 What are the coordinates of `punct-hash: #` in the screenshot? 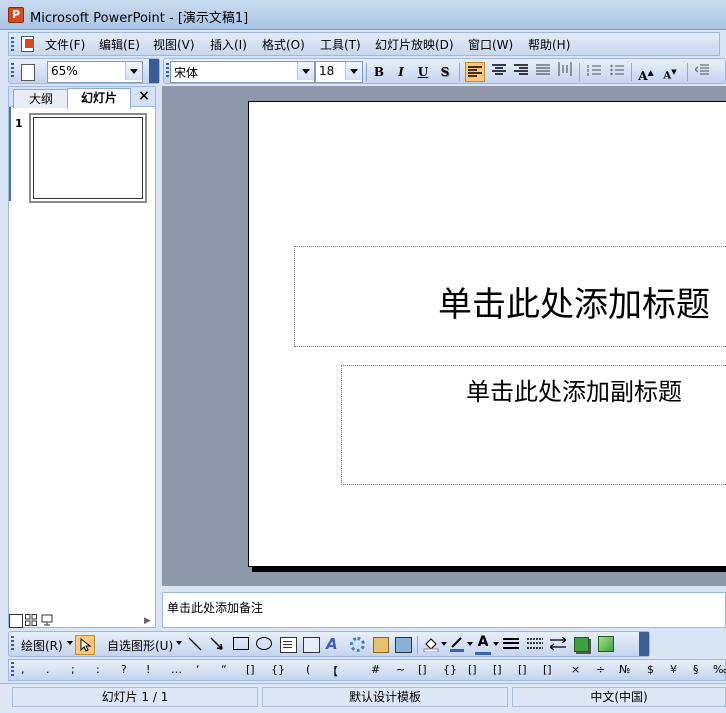 It's located at (375, 669).